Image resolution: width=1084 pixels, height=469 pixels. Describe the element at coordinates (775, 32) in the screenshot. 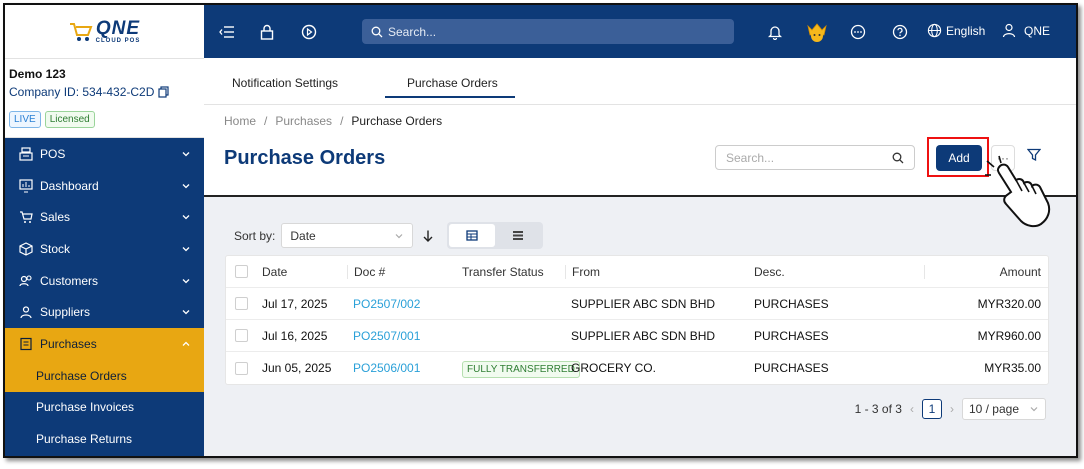

I see `bell-icon` at that location.